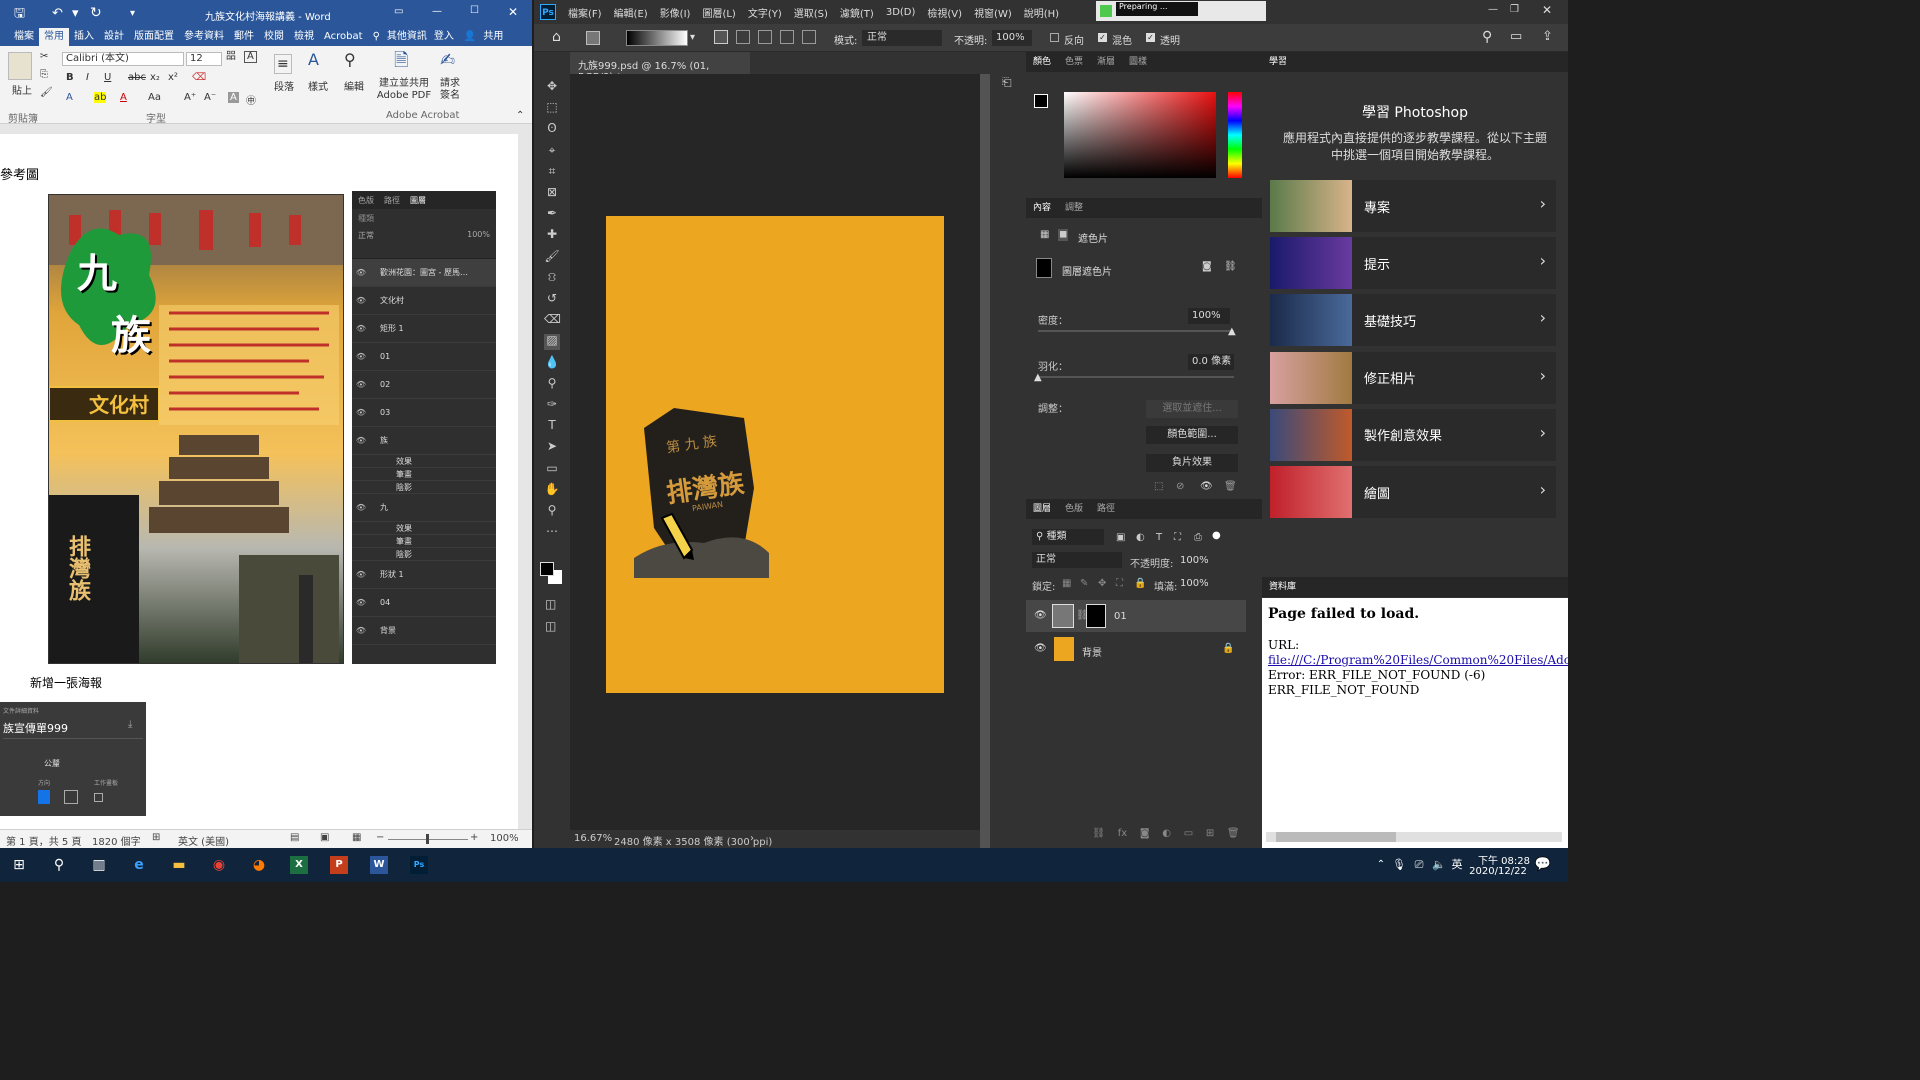  I want to click on quick-select-tool-icon: ⌖, so click(552, 152).